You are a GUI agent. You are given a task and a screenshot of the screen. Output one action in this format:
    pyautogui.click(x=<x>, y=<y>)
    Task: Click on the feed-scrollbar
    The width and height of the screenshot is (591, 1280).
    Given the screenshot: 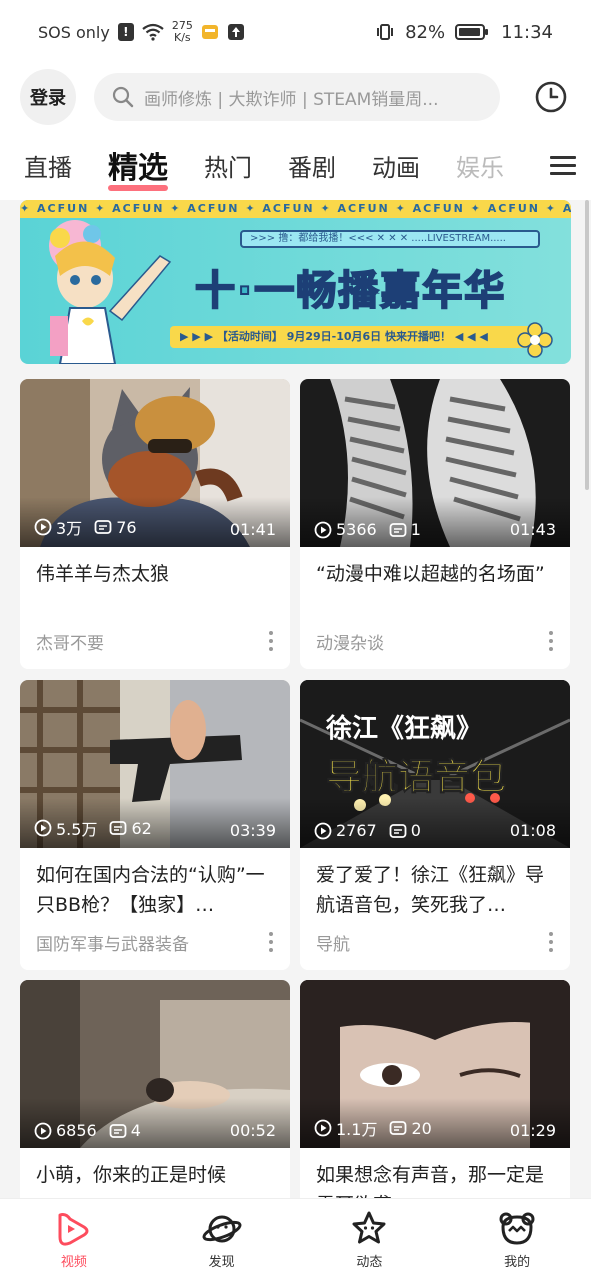 What is the action you would take?
    pyautogui.click(x=587, y=345)
    